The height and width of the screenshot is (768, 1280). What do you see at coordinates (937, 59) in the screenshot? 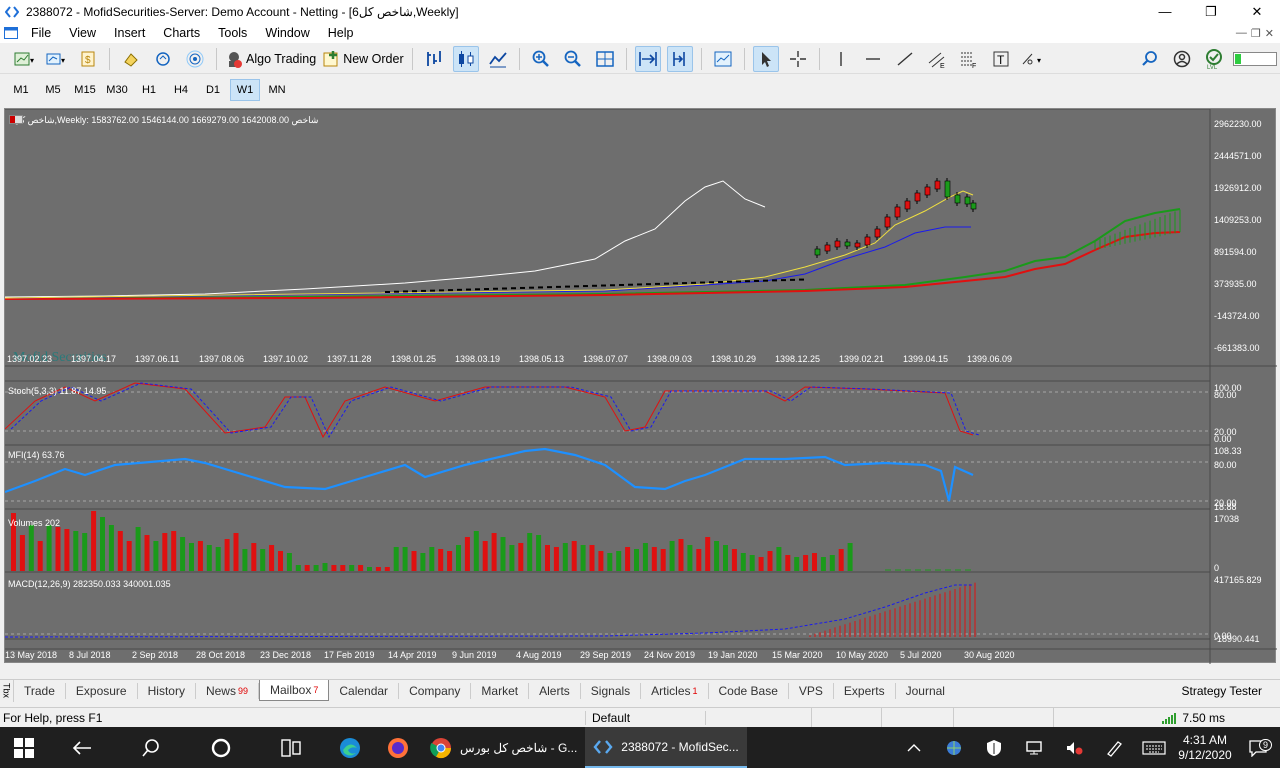
I see `equidistant-channel-icon: E` at bounding box center [937, 59].